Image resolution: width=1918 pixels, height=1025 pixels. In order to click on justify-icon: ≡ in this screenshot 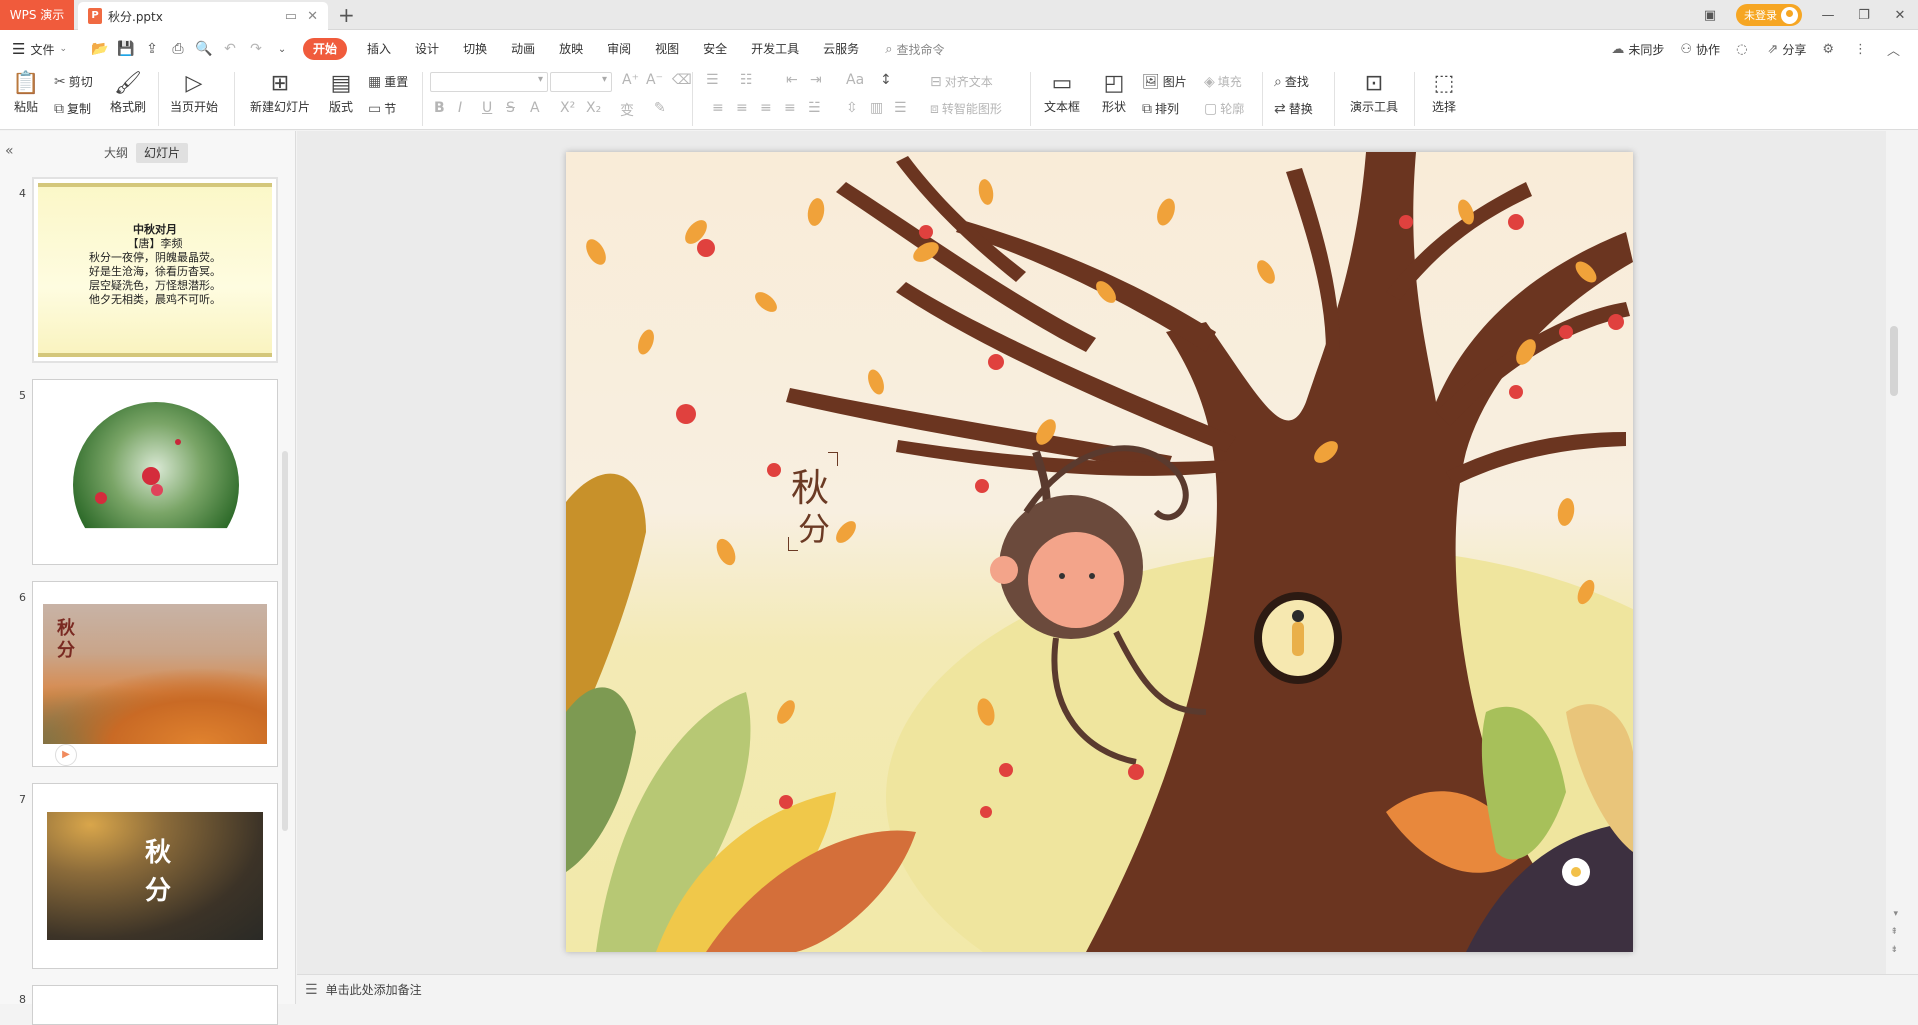, I will do `click(790, 108)`.